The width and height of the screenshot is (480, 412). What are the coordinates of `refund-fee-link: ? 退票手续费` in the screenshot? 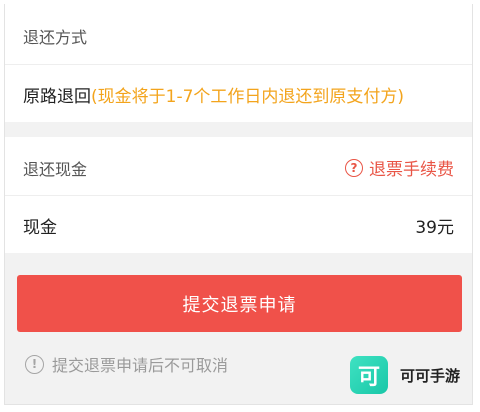 It's located at (399, 167).